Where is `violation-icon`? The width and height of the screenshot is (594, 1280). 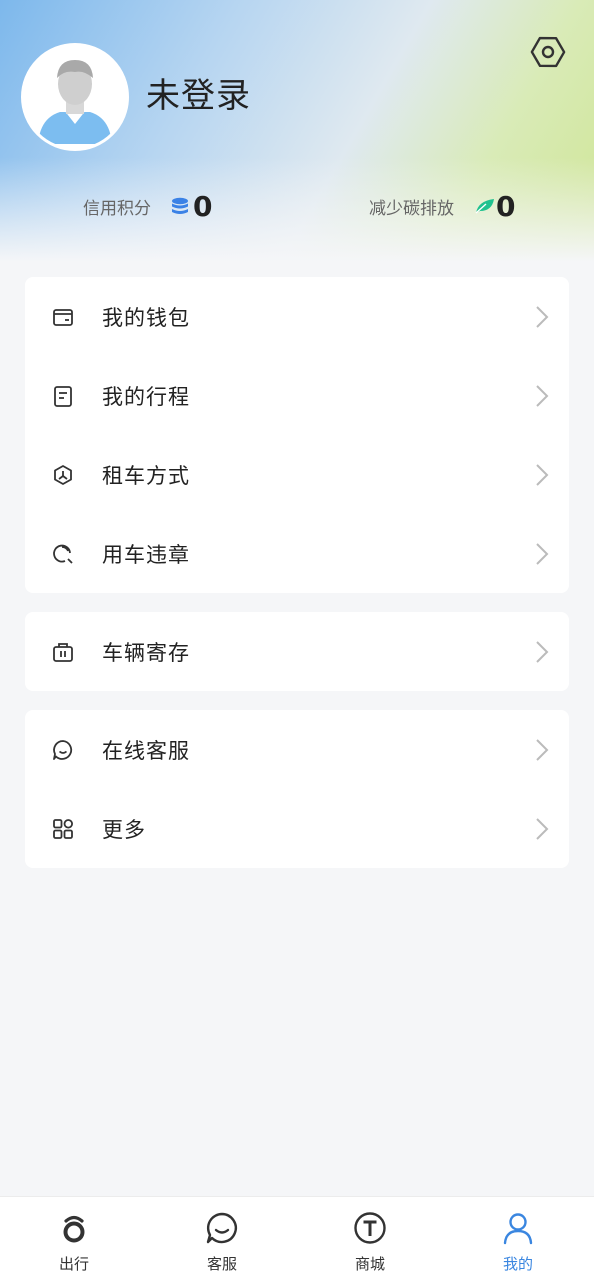 violation-icon is located at coordinates (63, 554).